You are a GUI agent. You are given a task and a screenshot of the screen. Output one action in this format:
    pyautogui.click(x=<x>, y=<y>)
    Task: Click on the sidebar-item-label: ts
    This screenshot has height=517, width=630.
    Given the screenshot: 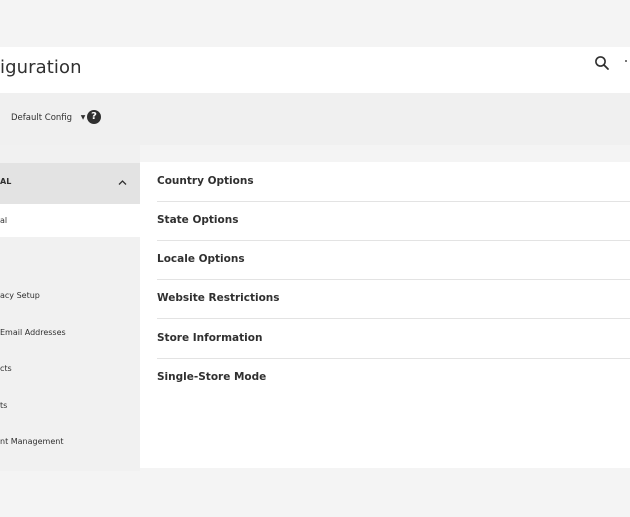 What is the action you would take?
    pyautogui.click(x=4, y=405)
    